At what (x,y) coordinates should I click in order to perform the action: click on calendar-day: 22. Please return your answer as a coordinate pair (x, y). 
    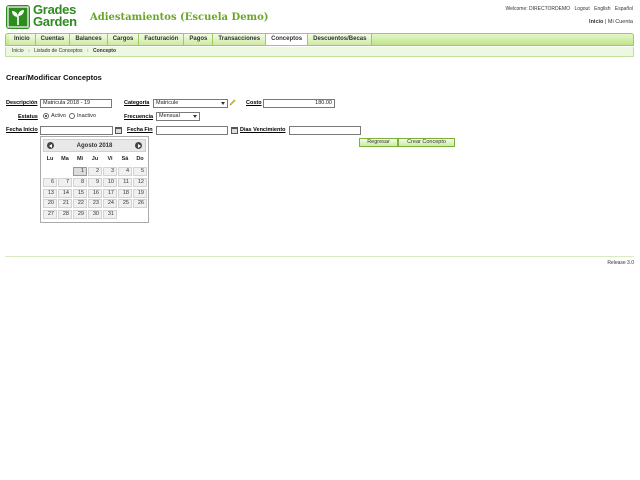
    Looking at the image, I should click on (80, 204).